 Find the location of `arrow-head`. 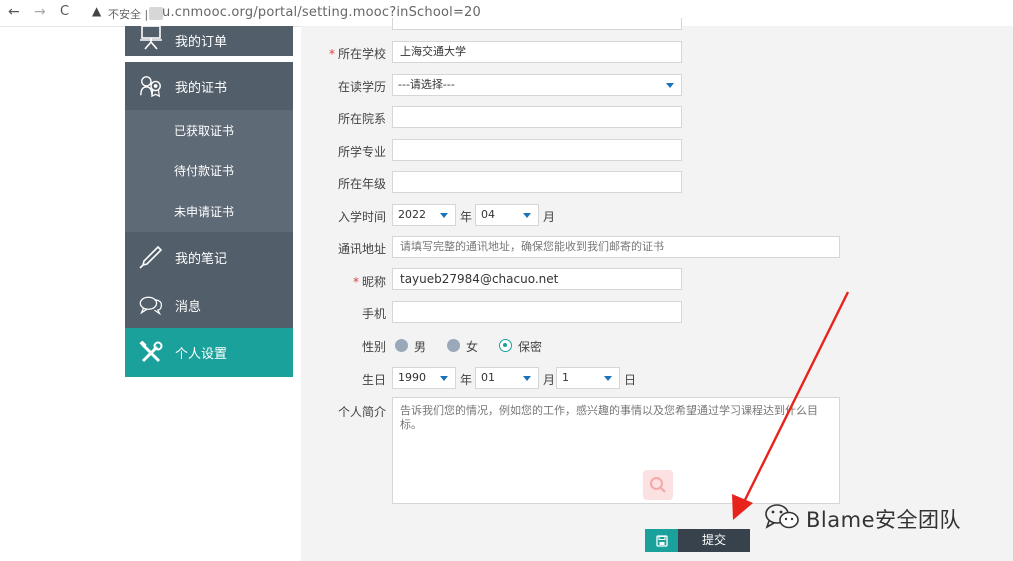

arrow-head is located at coordinates (742, 507).